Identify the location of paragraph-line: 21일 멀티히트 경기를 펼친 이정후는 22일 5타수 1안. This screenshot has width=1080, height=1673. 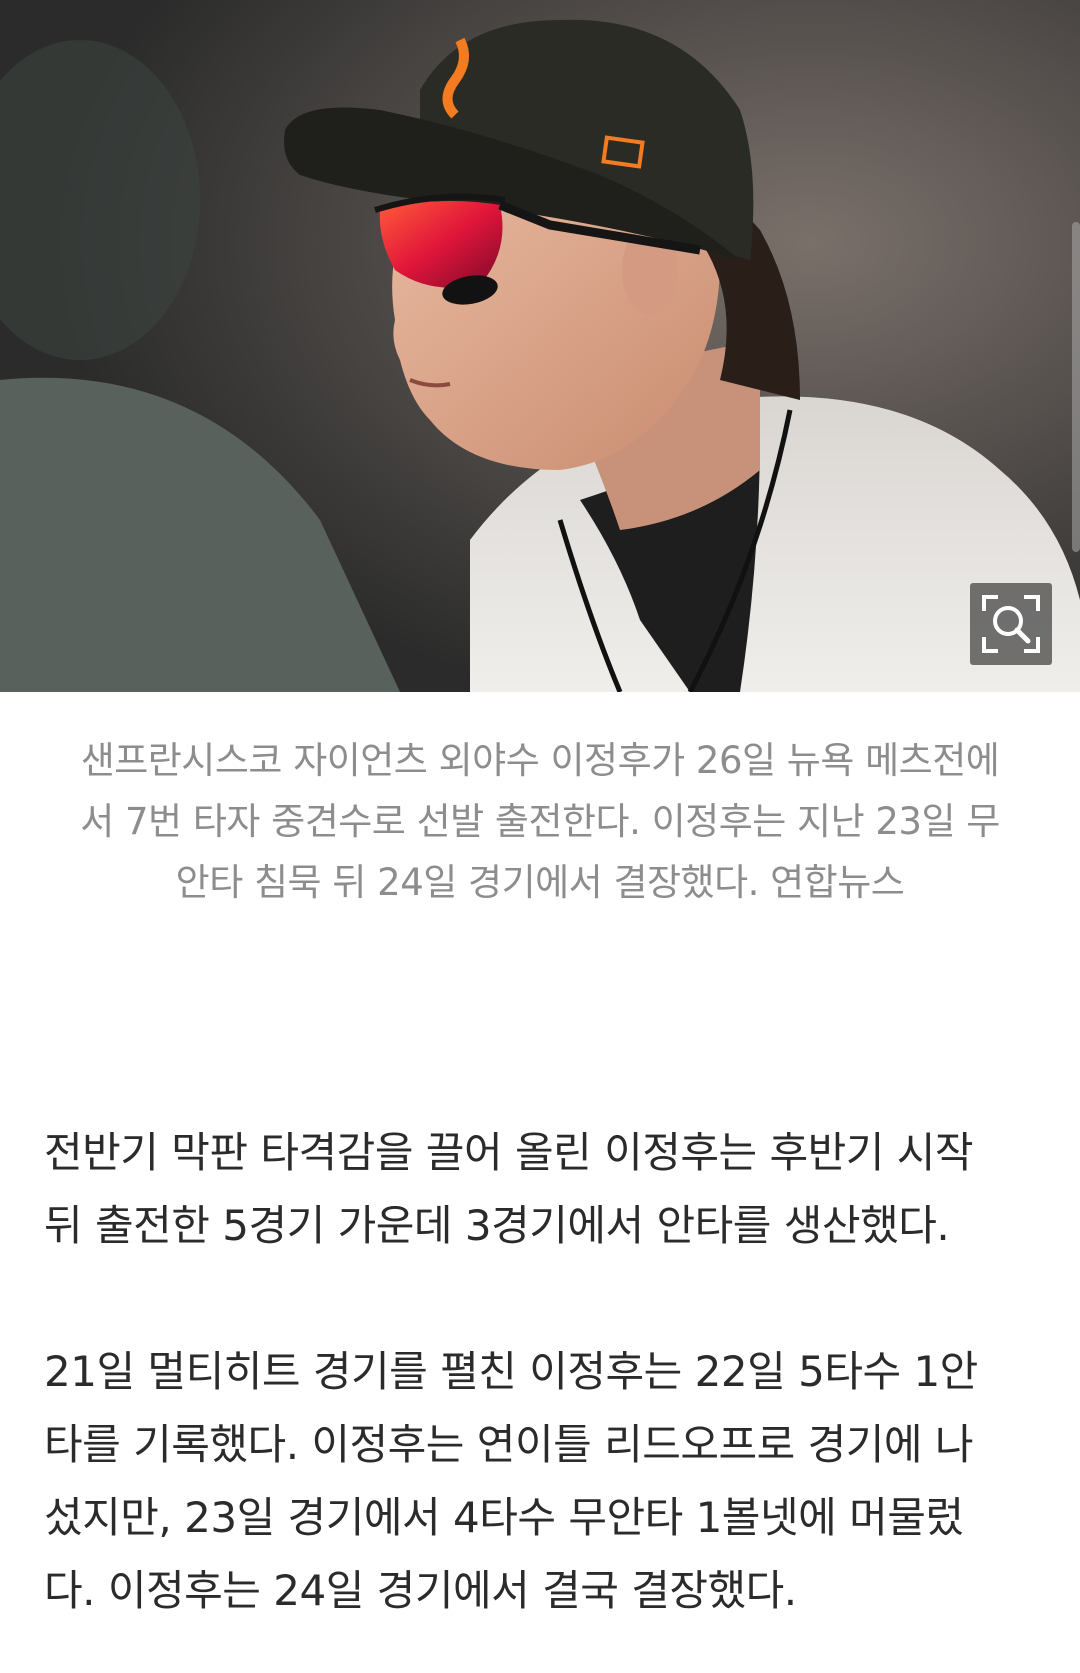
(511, 1371).